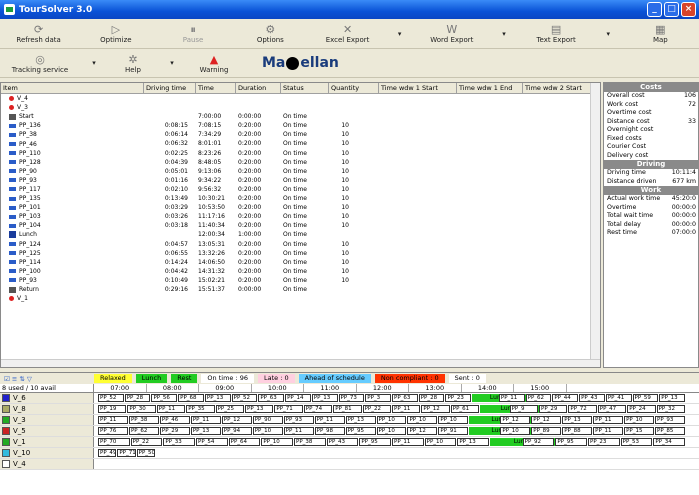 This screenshot has width=699, height=495. What do you see at coordinates (612, 409) in the screenshot?
I see `stop-block: PP_47` at bounding box center [612, 409].